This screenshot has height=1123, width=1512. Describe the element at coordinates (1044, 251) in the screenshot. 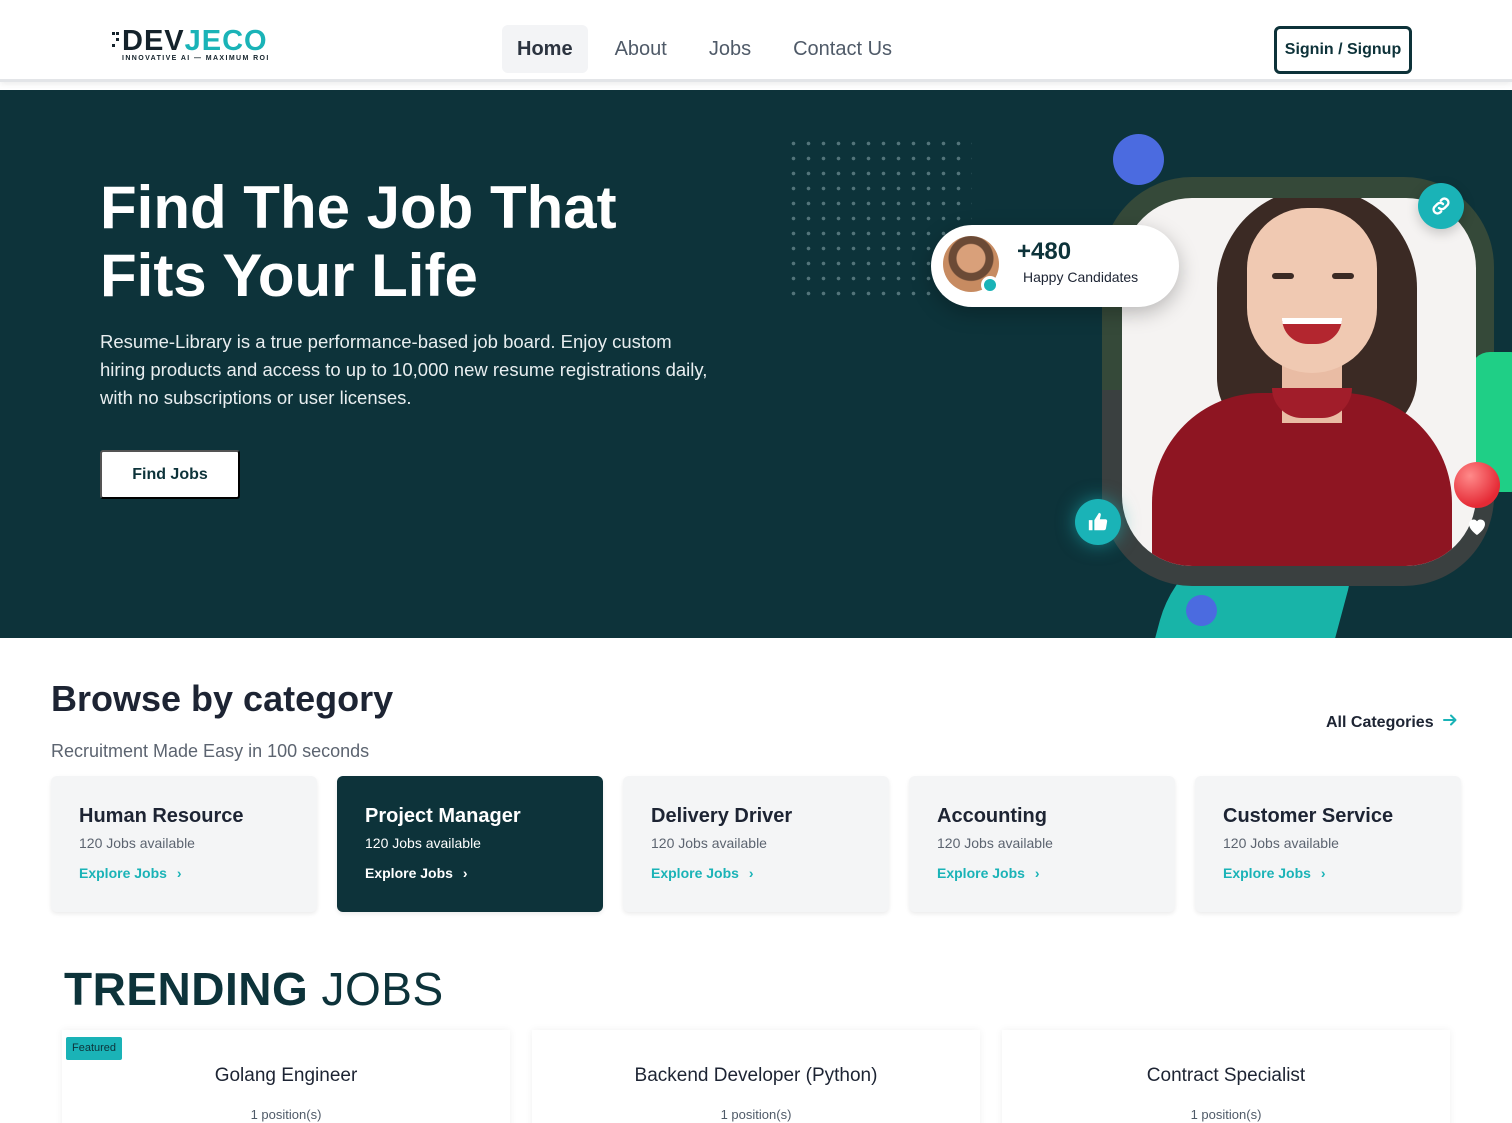

I see `candidates-count: +480` at that location.